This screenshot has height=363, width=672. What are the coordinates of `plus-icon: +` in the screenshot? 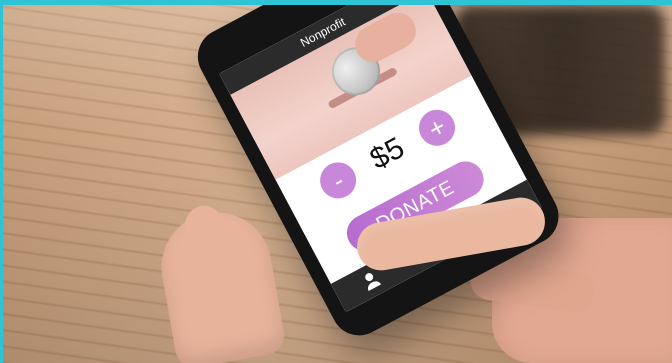 It's located at (437, 127).